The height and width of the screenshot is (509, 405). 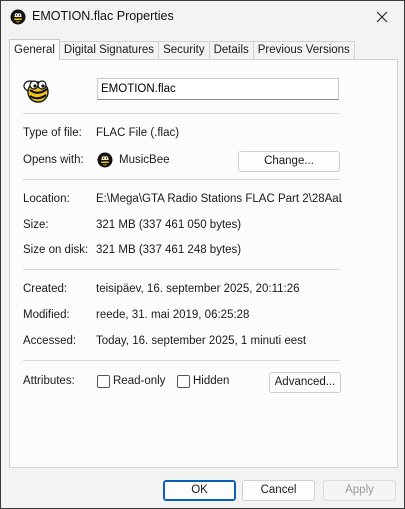 I want to click on ok-button: OK, so click(x=199, y=490).